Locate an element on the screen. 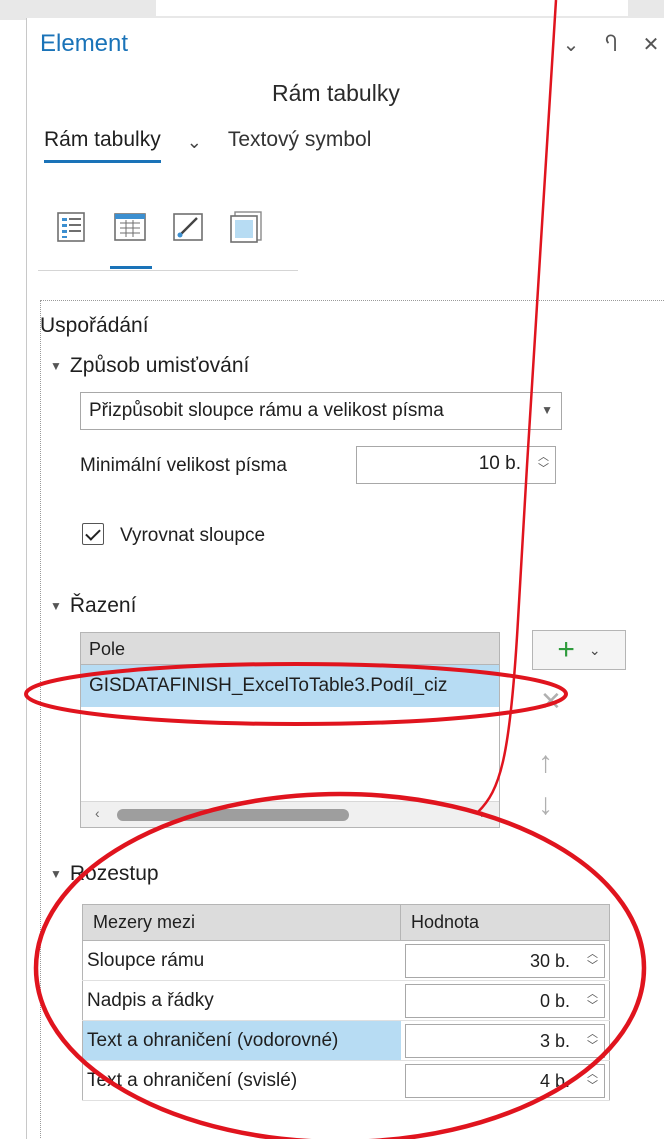 The width and height of the screenshot is (664, 1139). spacing-value: 30 b. is located at coordinates (549, 960).